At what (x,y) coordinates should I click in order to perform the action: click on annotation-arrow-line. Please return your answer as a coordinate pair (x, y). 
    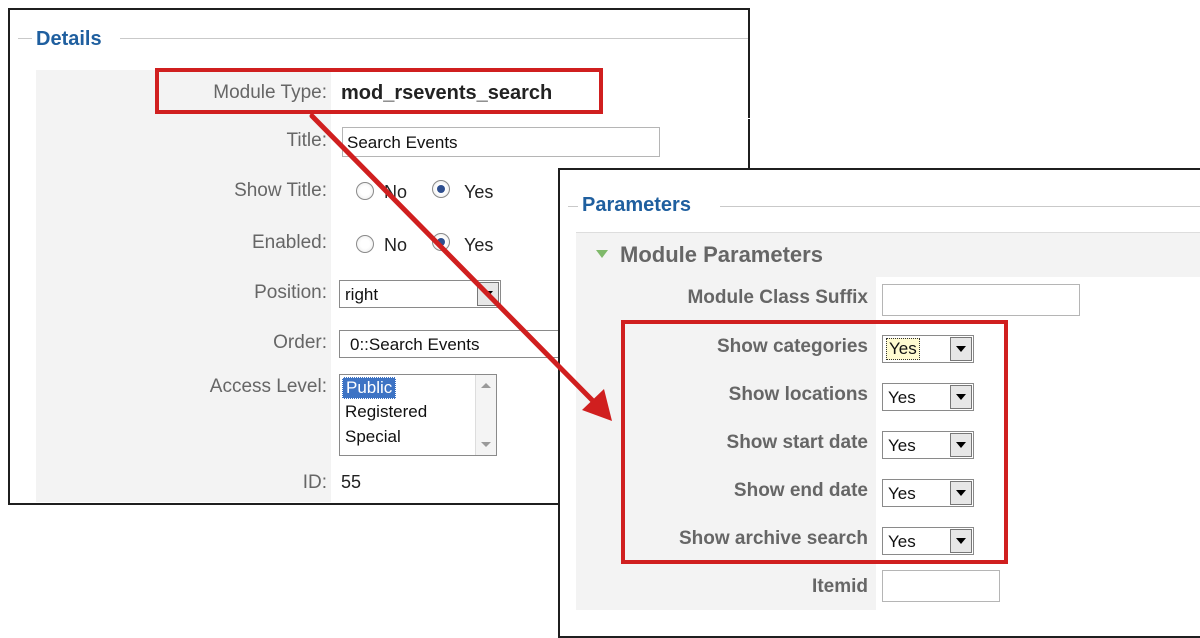
    Looking at the image, I should click on (453, 259).